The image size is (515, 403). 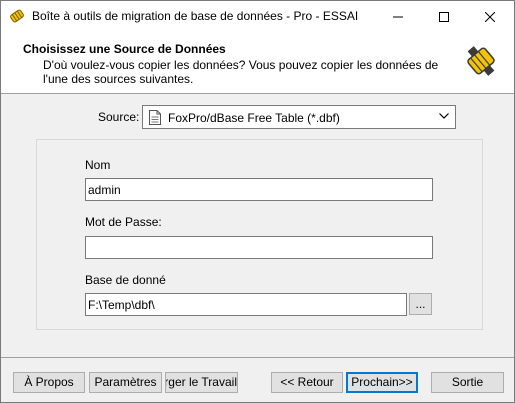 I want to click on exit-button: Sortie, so click(x=467, y=382).